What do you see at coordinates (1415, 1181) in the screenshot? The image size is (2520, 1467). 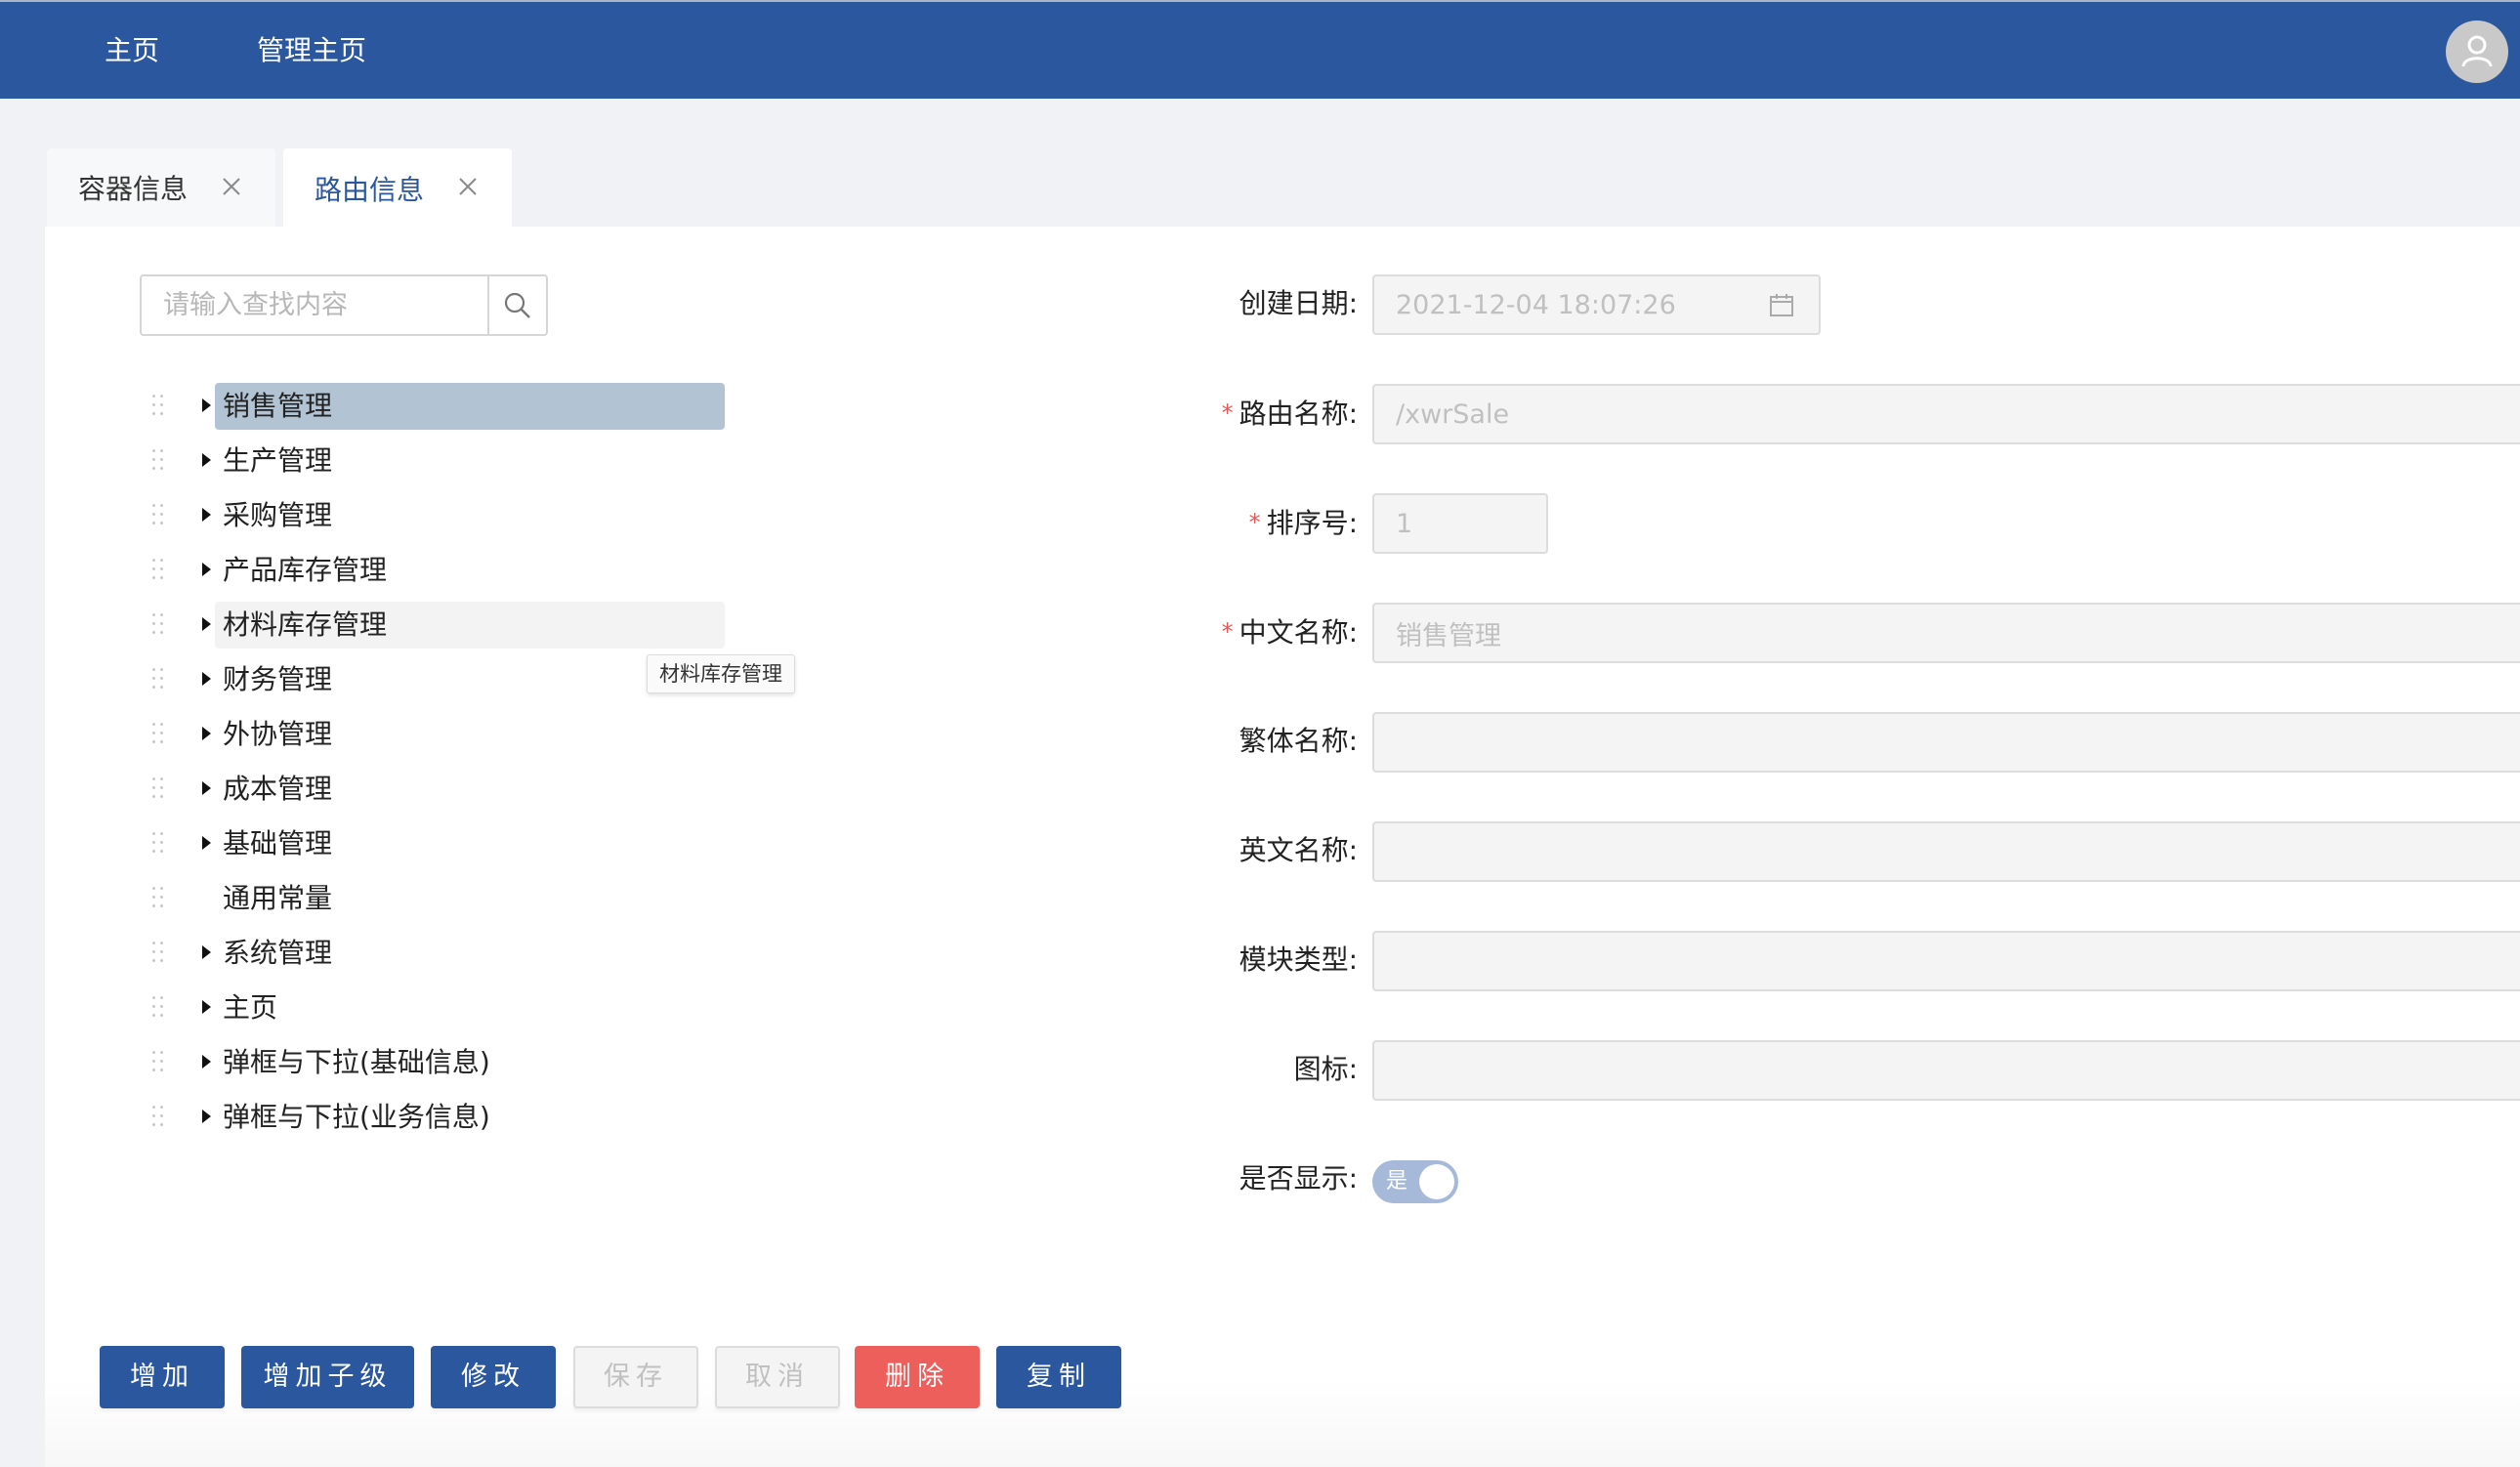 I see `visible-toggle: 是` at bounding box center [1415, 1181].